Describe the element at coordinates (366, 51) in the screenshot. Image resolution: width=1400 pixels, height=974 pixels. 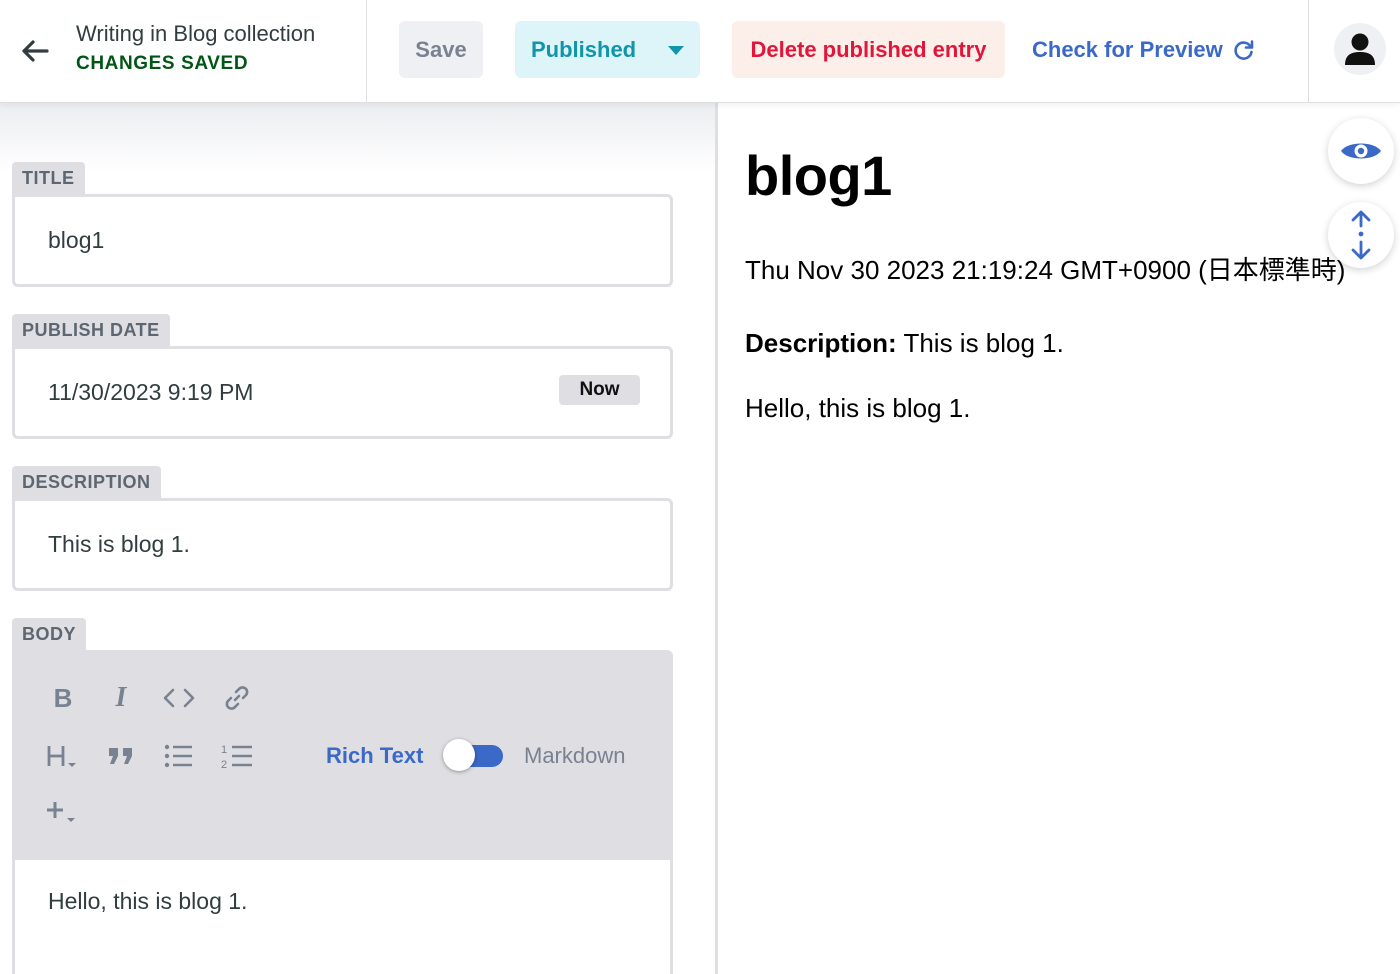
I see `topbar-divider` at that location.